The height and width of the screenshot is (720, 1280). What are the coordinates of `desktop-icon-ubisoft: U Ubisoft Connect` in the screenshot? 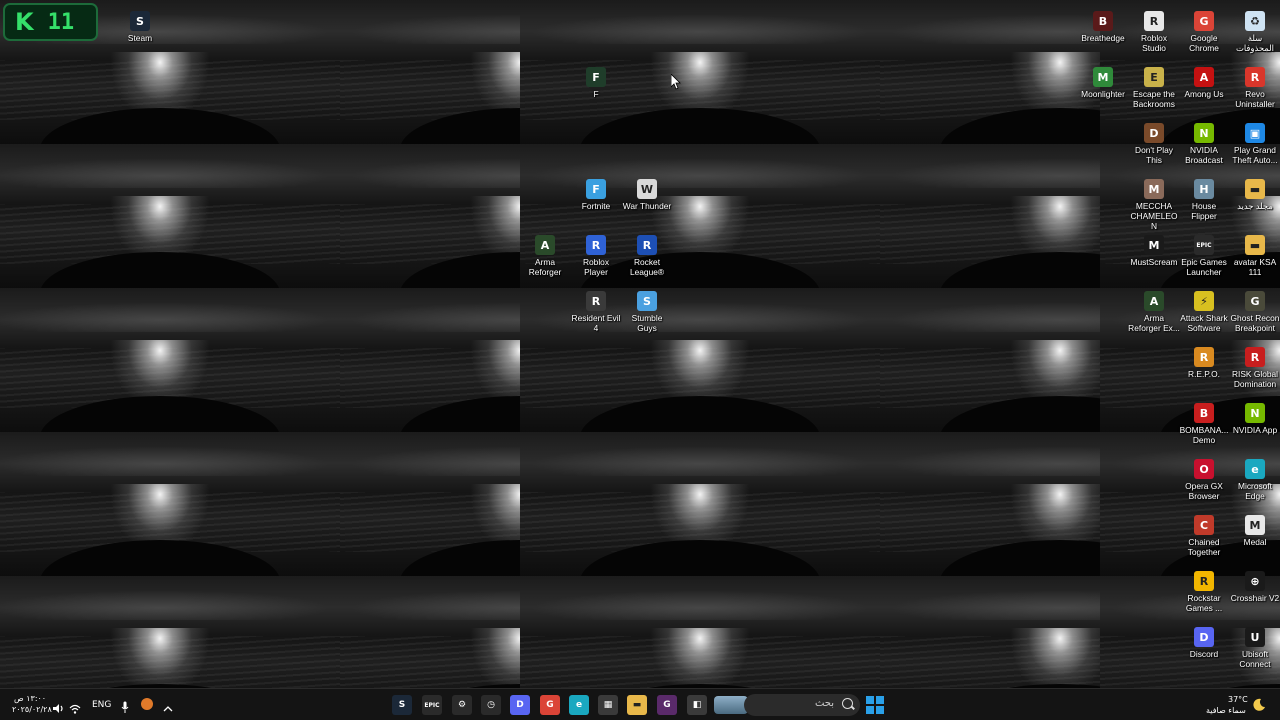 It's located at (1254, 645).